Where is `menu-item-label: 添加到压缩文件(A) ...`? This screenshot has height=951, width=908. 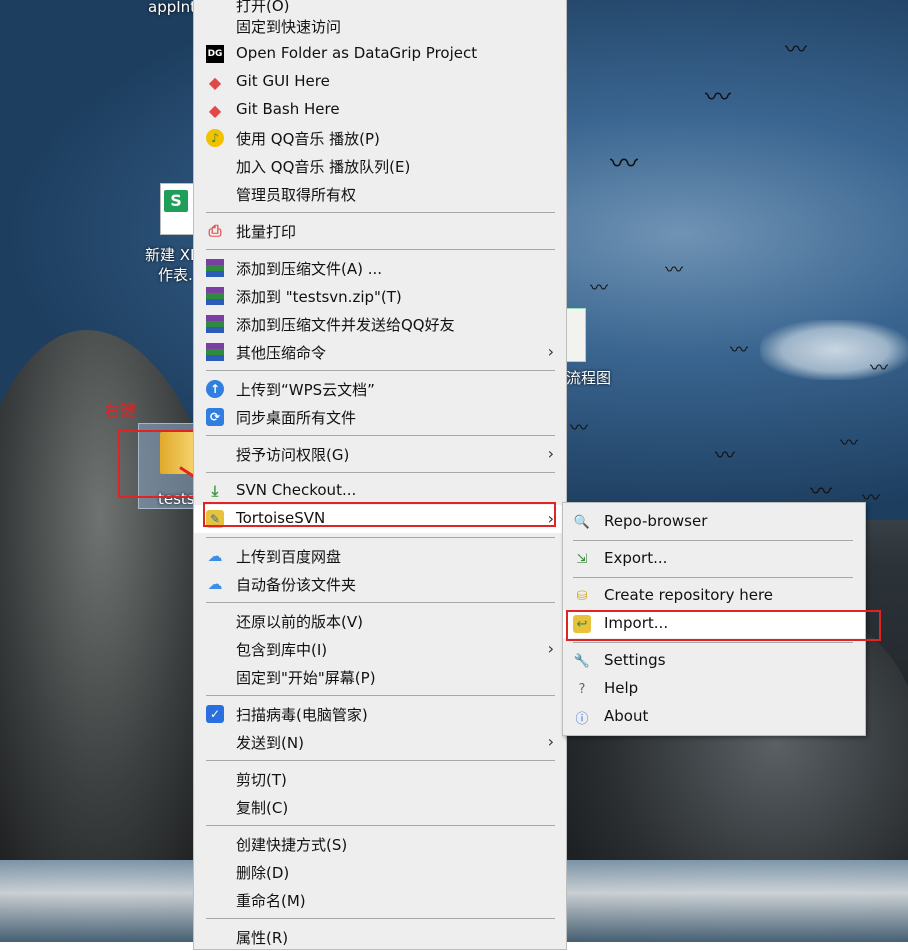
menu-item-label: 添加到压缩文件(A) ... is located at coordinates (309, 269).